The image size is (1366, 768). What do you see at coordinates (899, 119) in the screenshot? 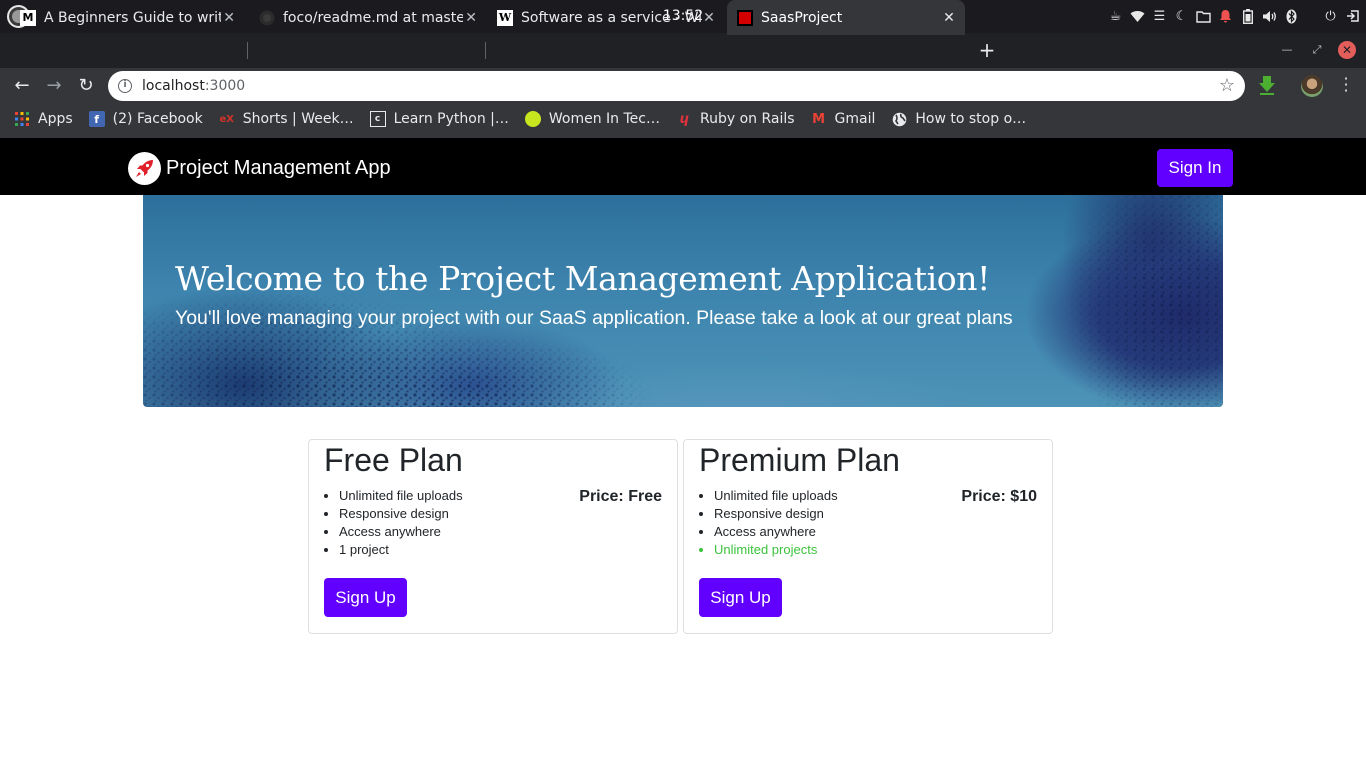
I see `globe-icon` at bounding box center [899, 119].